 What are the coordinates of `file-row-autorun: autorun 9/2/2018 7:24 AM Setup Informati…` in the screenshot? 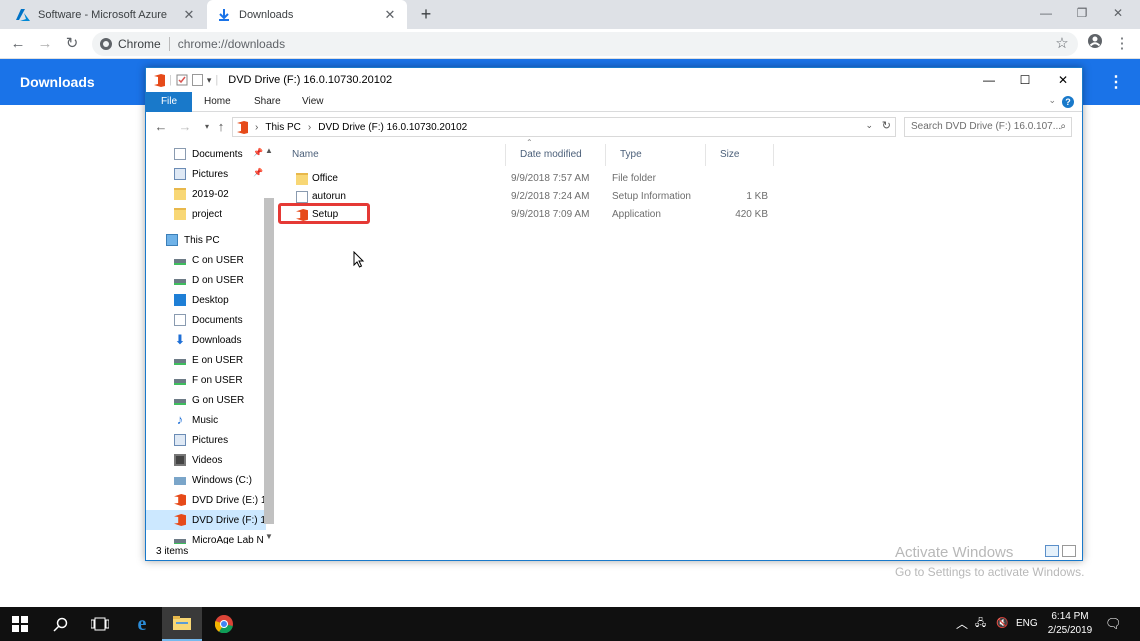 It's located at (598, 197).